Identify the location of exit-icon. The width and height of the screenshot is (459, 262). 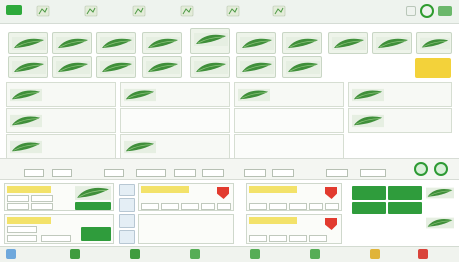
(423, 254).